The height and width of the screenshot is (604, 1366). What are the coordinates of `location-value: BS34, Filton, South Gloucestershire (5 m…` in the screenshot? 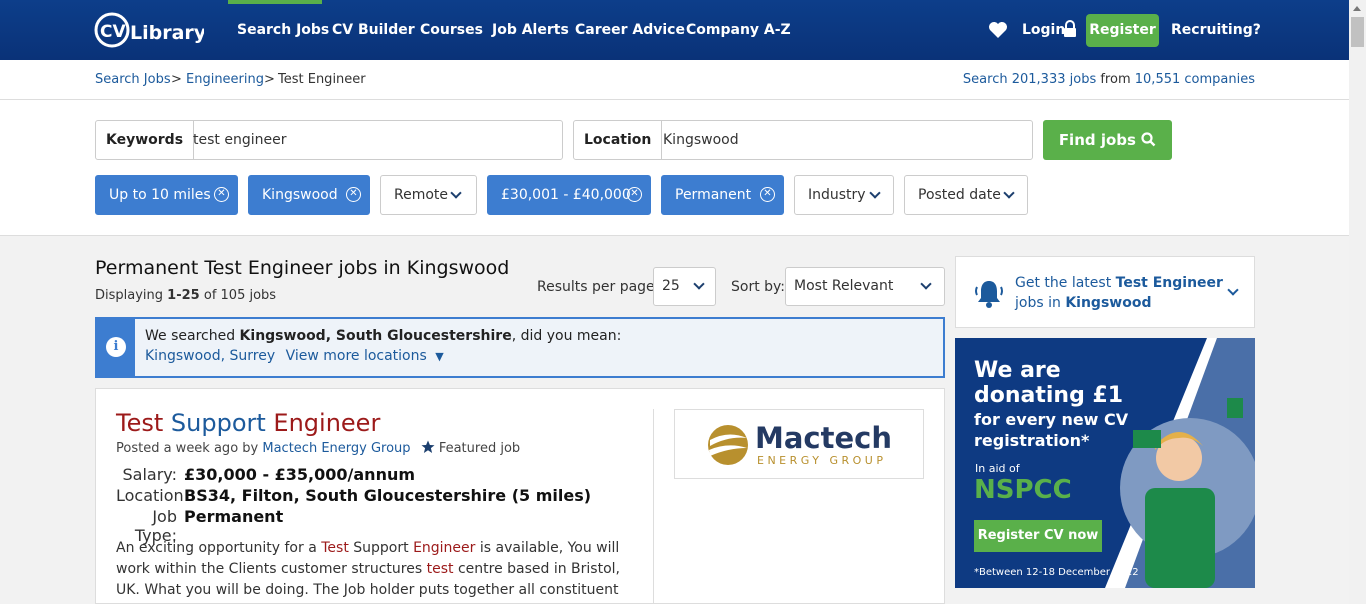 It's located at (388, 495).